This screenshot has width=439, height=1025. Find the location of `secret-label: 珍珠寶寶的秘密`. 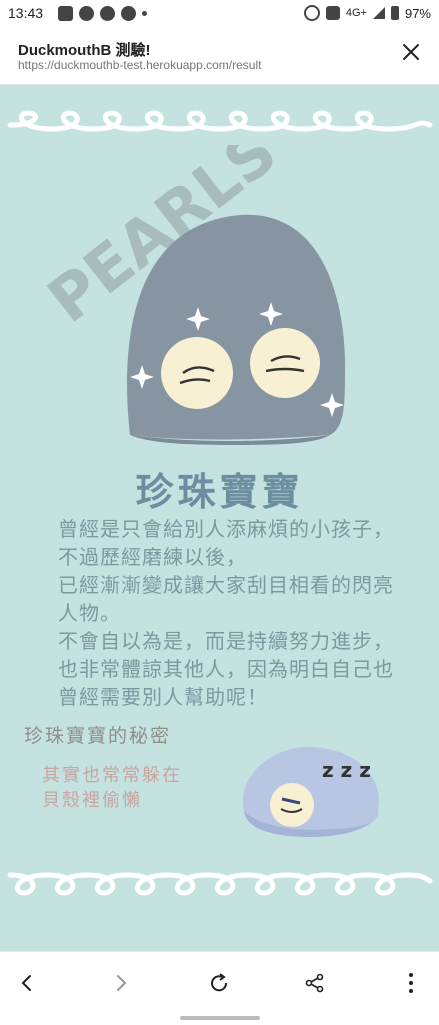

secret-label: 珍珠寶寶的秘密 is located at coordinates (98, 736).